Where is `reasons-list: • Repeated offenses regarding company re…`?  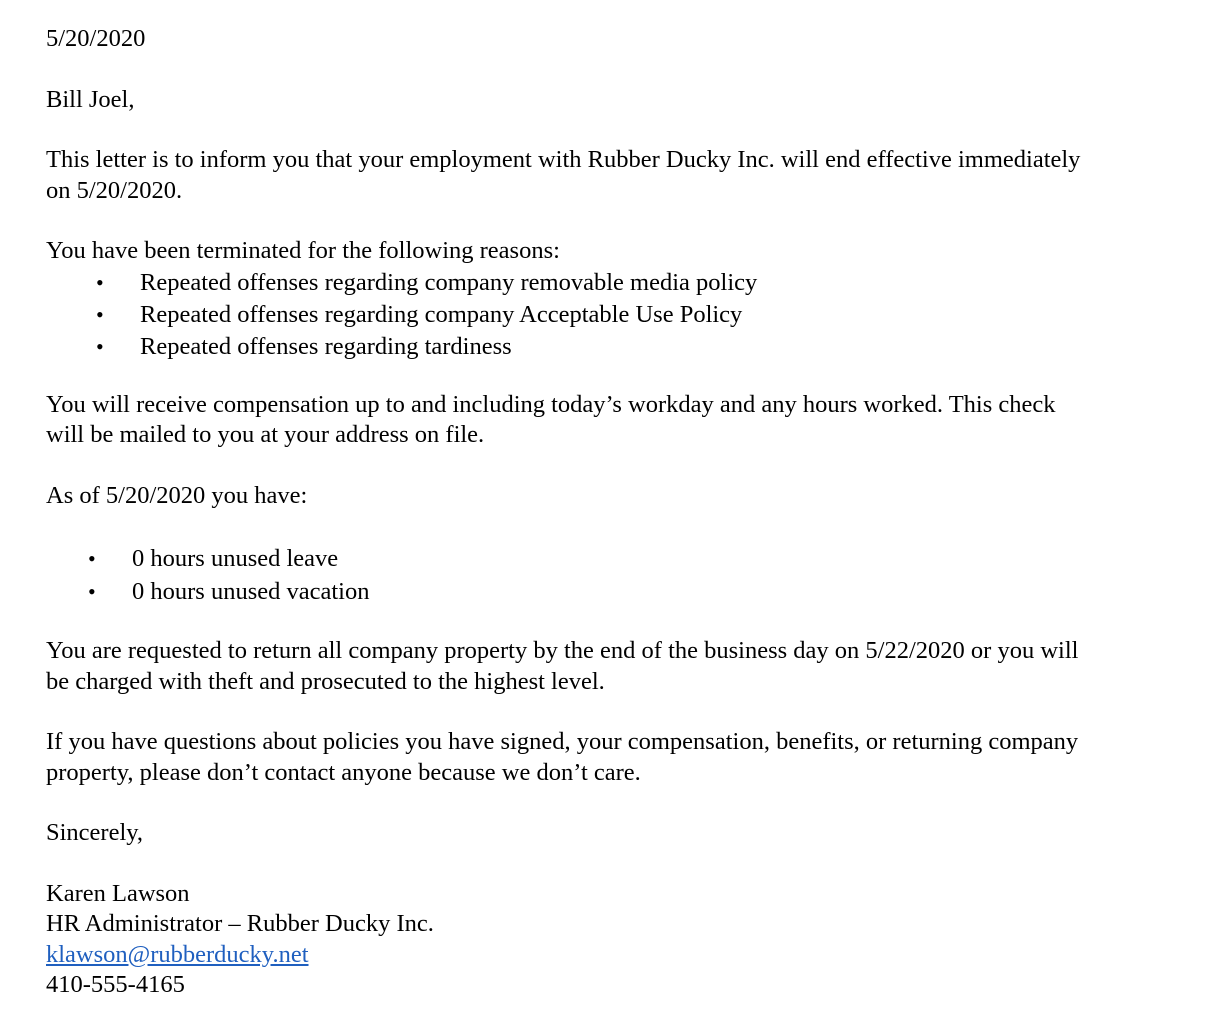 reasons-list: • Repeated offenses regarding company re… is located at coordinates (607, 315).